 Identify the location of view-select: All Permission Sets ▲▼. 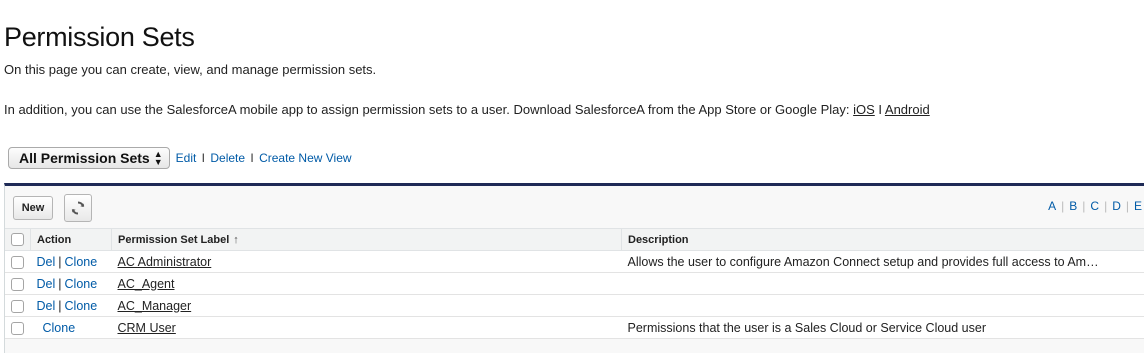
(89, 158).